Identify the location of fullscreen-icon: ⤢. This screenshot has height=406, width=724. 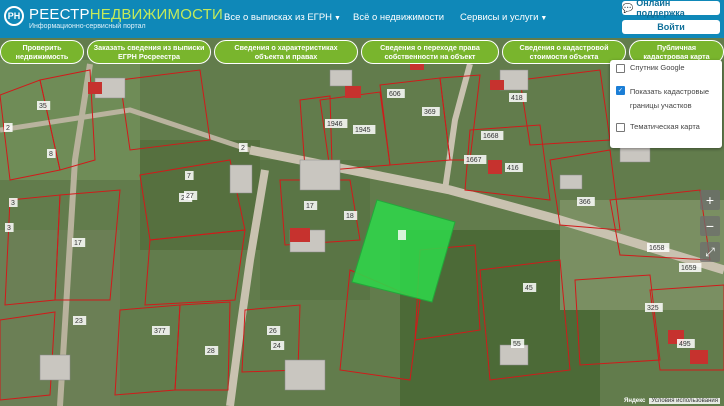
(710, 251).